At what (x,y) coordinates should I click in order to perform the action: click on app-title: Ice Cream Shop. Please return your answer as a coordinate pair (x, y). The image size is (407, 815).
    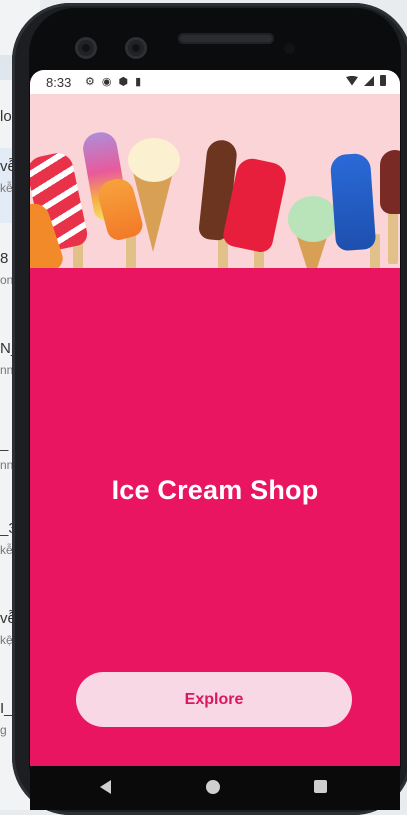
    Looking at the image, I should click on (215, 490).